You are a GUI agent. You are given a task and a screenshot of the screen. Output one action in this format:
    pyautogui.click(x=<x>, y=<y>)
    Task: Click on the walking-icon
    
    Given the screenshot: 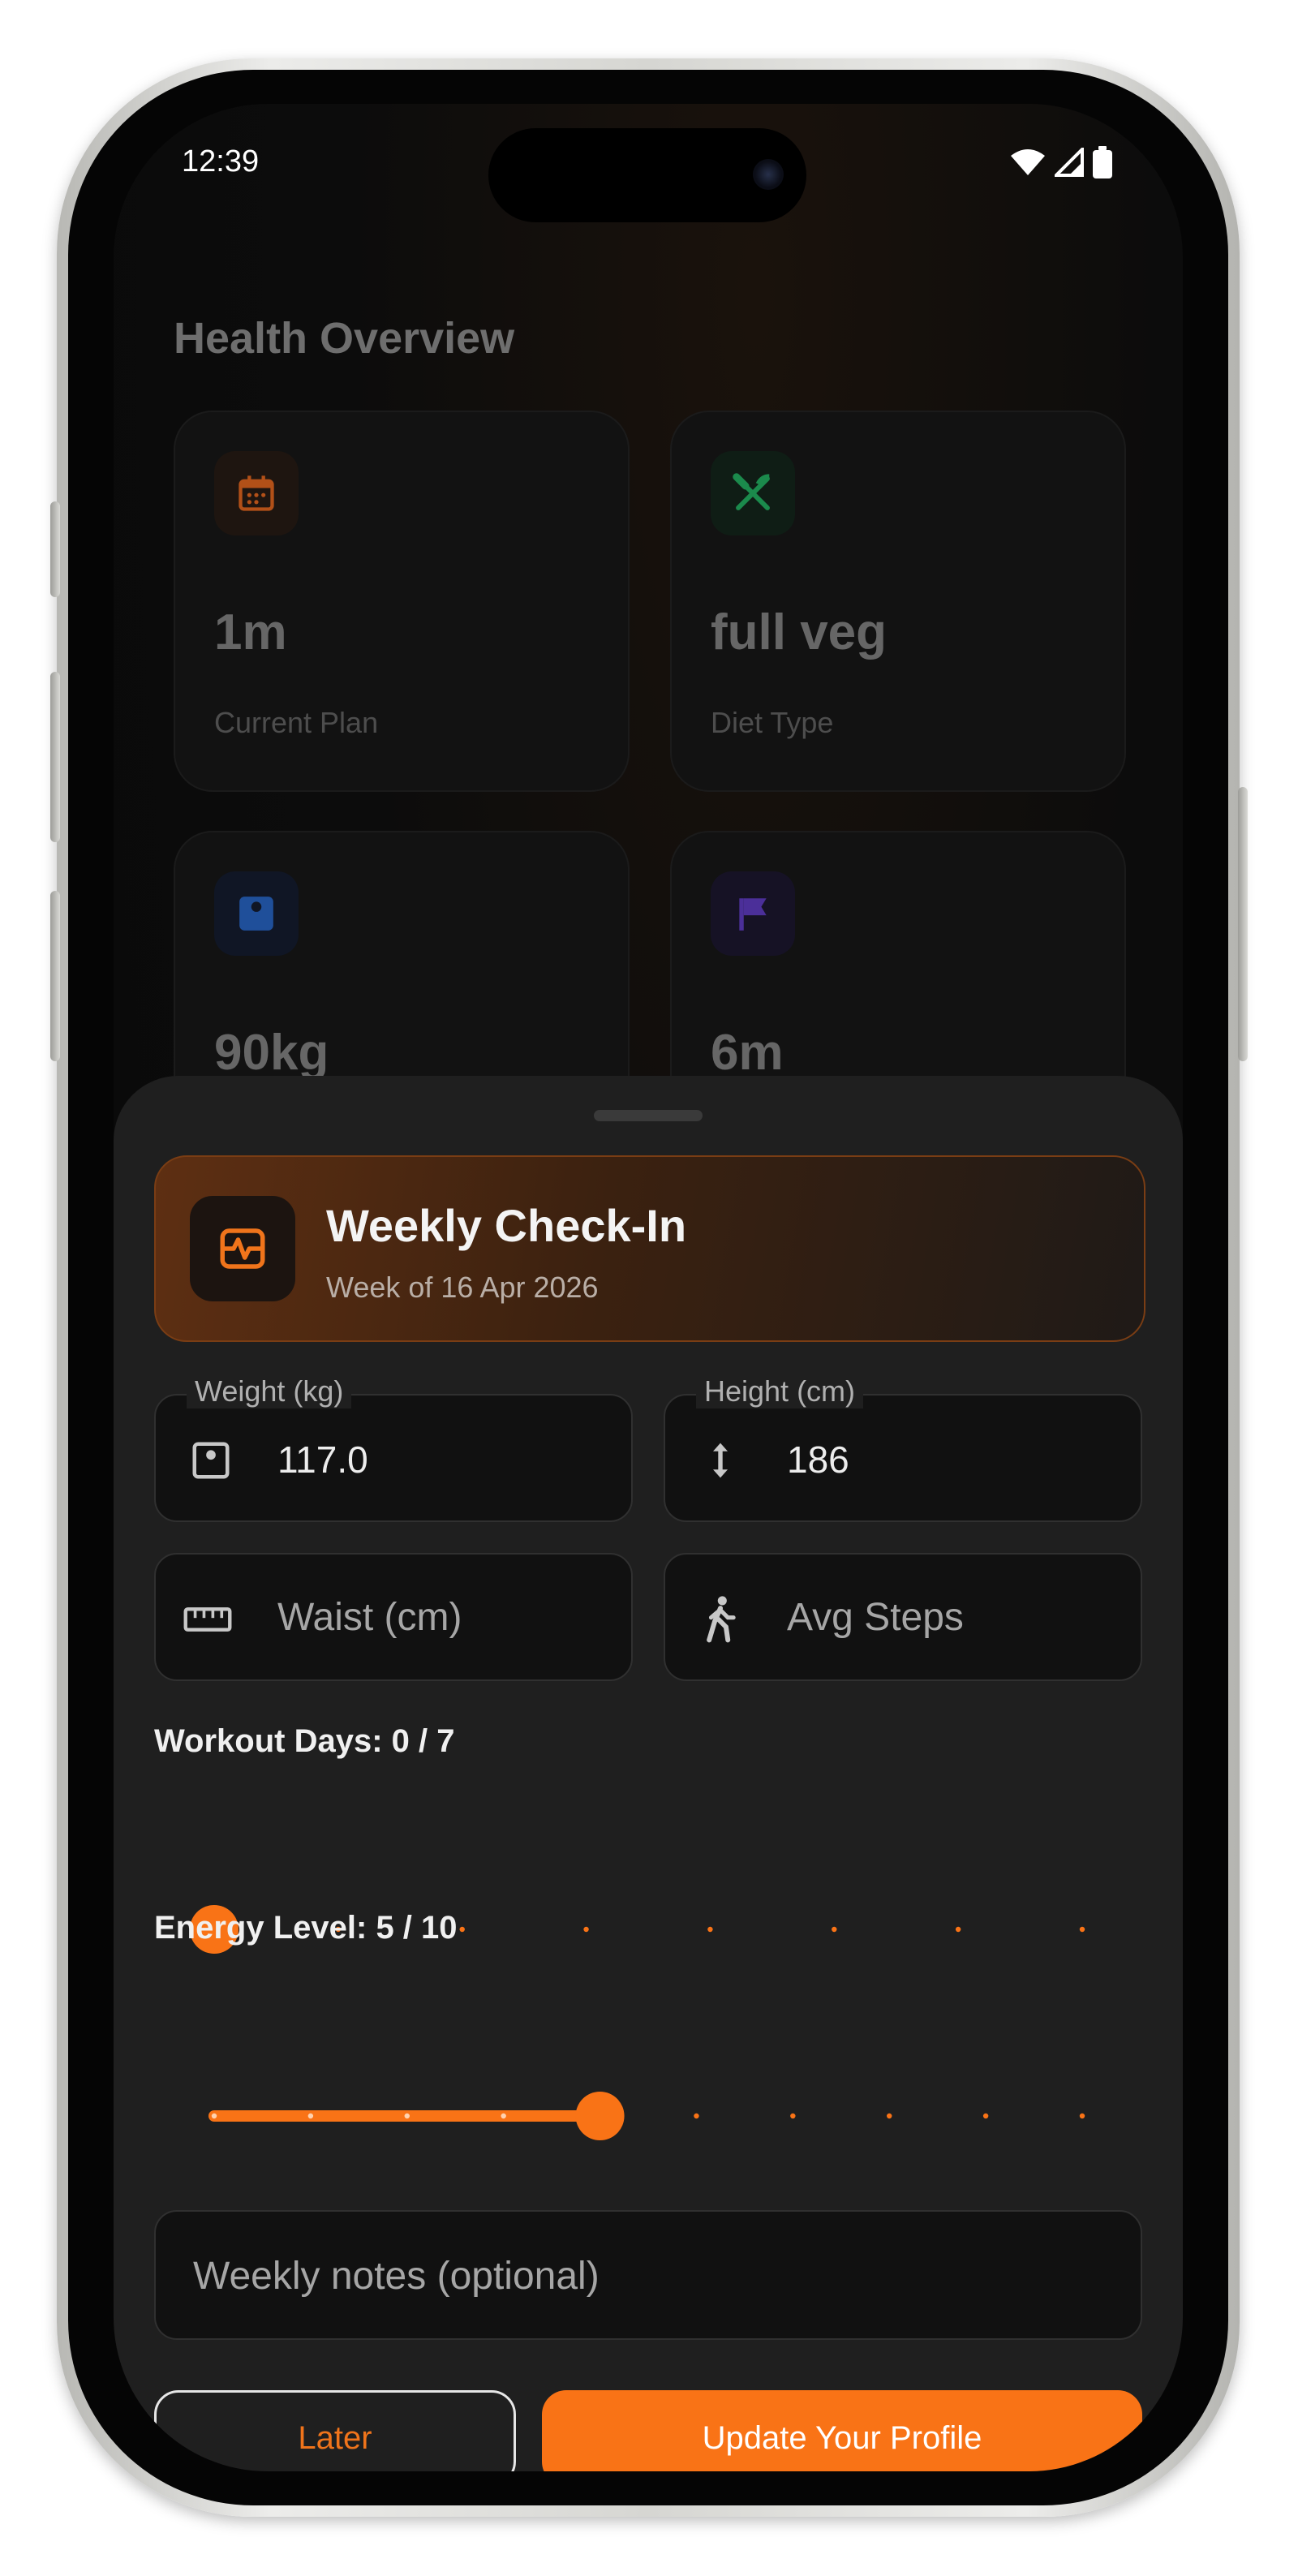 What is the action you would take?
    pyautogui.click(x=720, y=1619)
    